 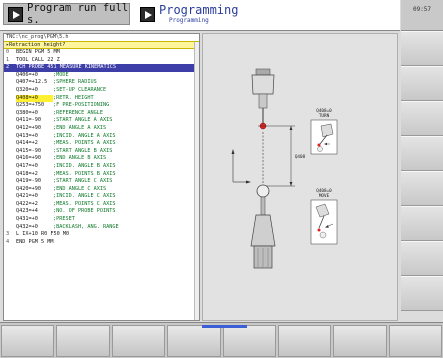 I want to click on program-line: Q432=+0 ;BACKLASH, ANG. RANGE, so click(x=101, y=228).